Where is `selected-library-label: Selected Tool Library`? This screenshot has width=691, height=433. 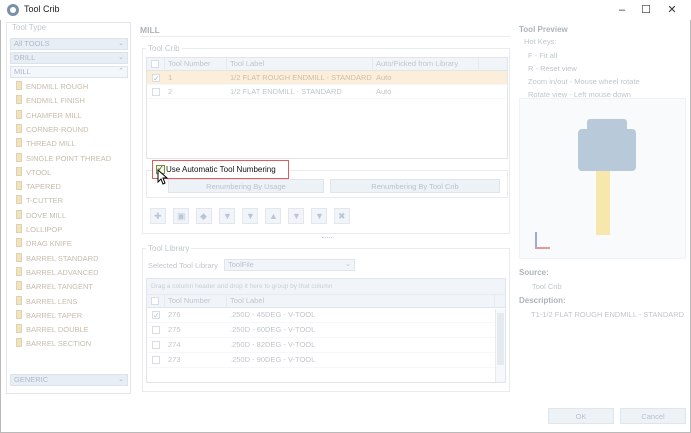 selected-library-label: Selected Tool Library is located at coordinates (183, 265).